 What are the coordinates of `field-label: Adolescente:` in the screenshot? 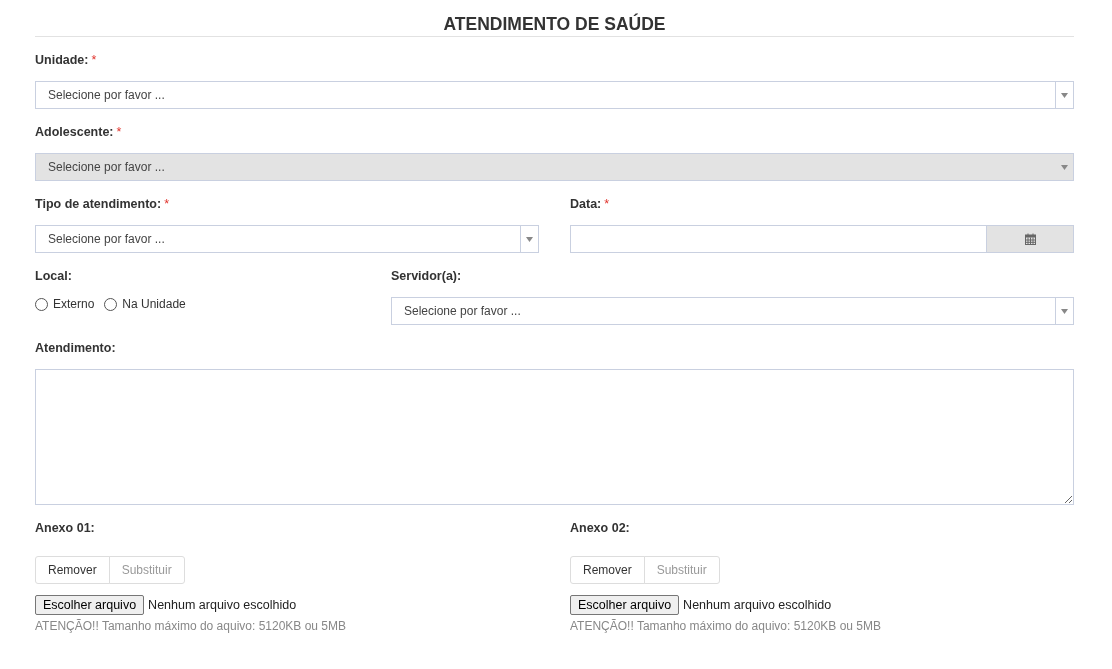 It's located at (74, 132).